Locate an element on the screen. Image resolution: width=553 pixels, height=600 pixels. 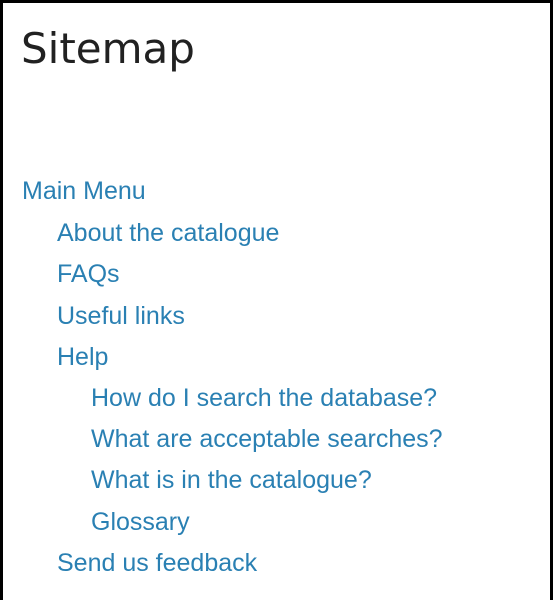
link-faqs: FAQs is located at coordinates (88, 274).